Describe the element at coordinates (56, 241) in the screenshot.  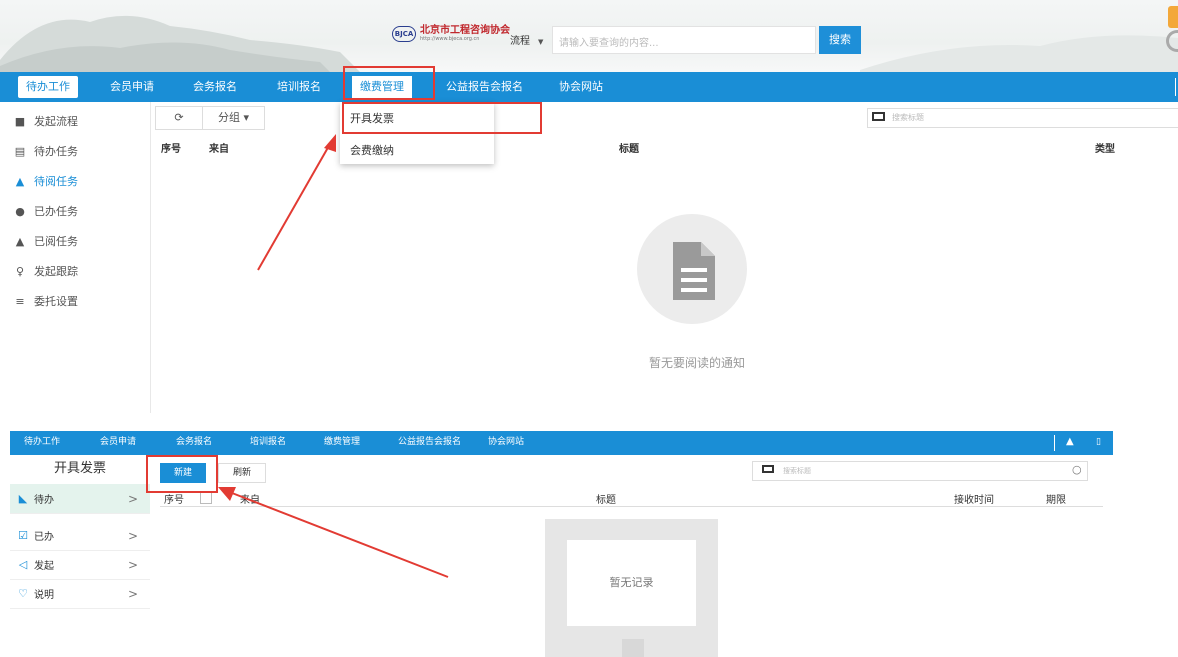
I see `sidebar-item-label: 已阅任务` at that location.